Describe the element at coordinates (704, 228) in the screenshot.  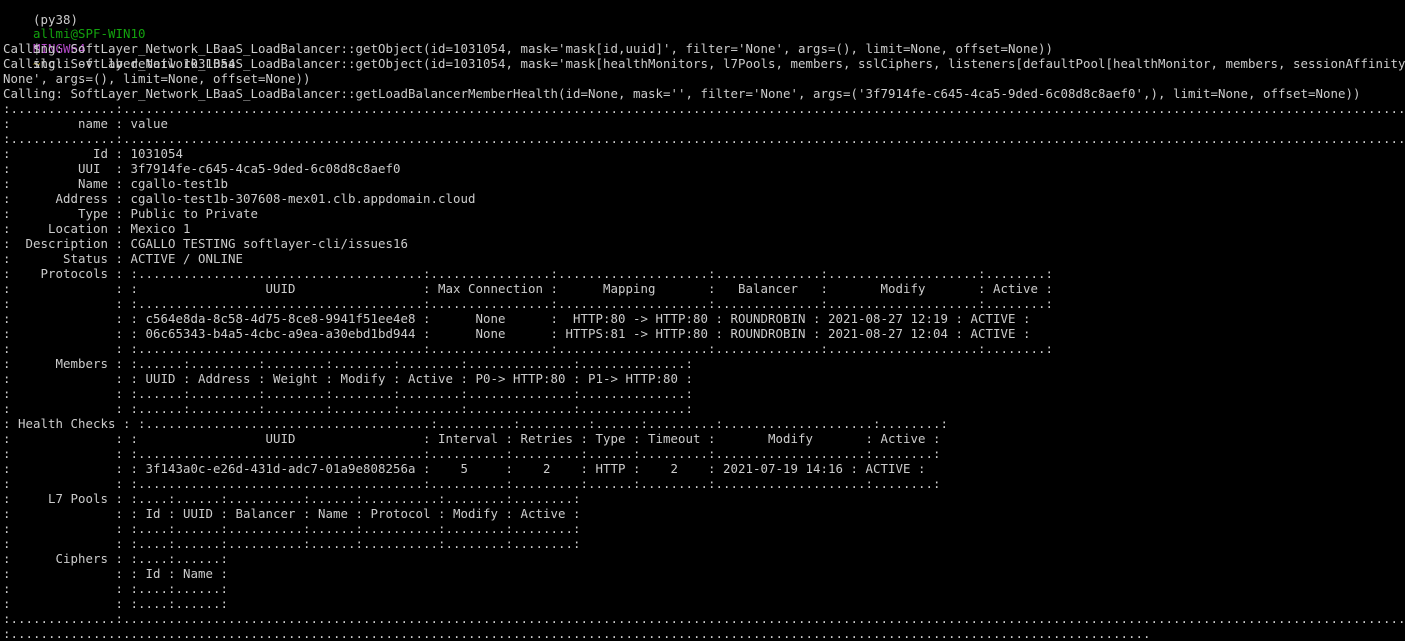
I see `output-line: : Location : Mexico 1 :` at that location.